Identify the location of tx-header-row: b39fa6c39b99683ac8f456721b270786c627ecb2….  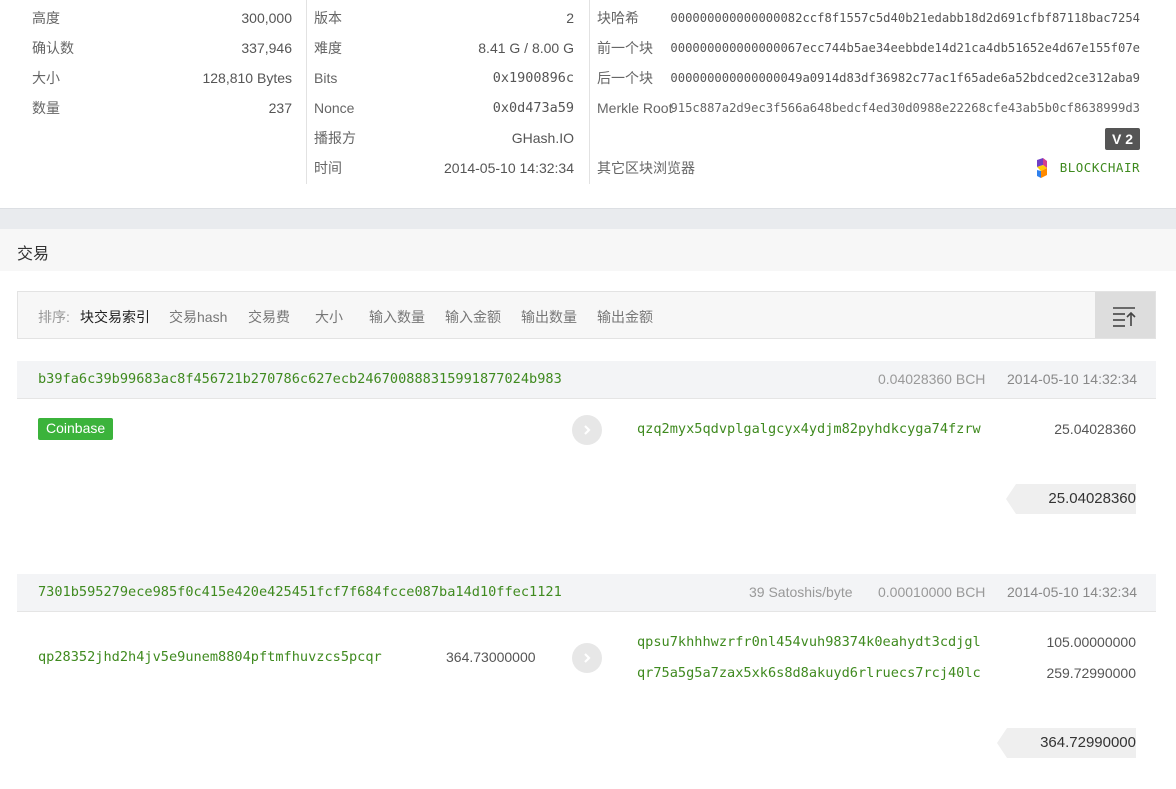
(586, 380).